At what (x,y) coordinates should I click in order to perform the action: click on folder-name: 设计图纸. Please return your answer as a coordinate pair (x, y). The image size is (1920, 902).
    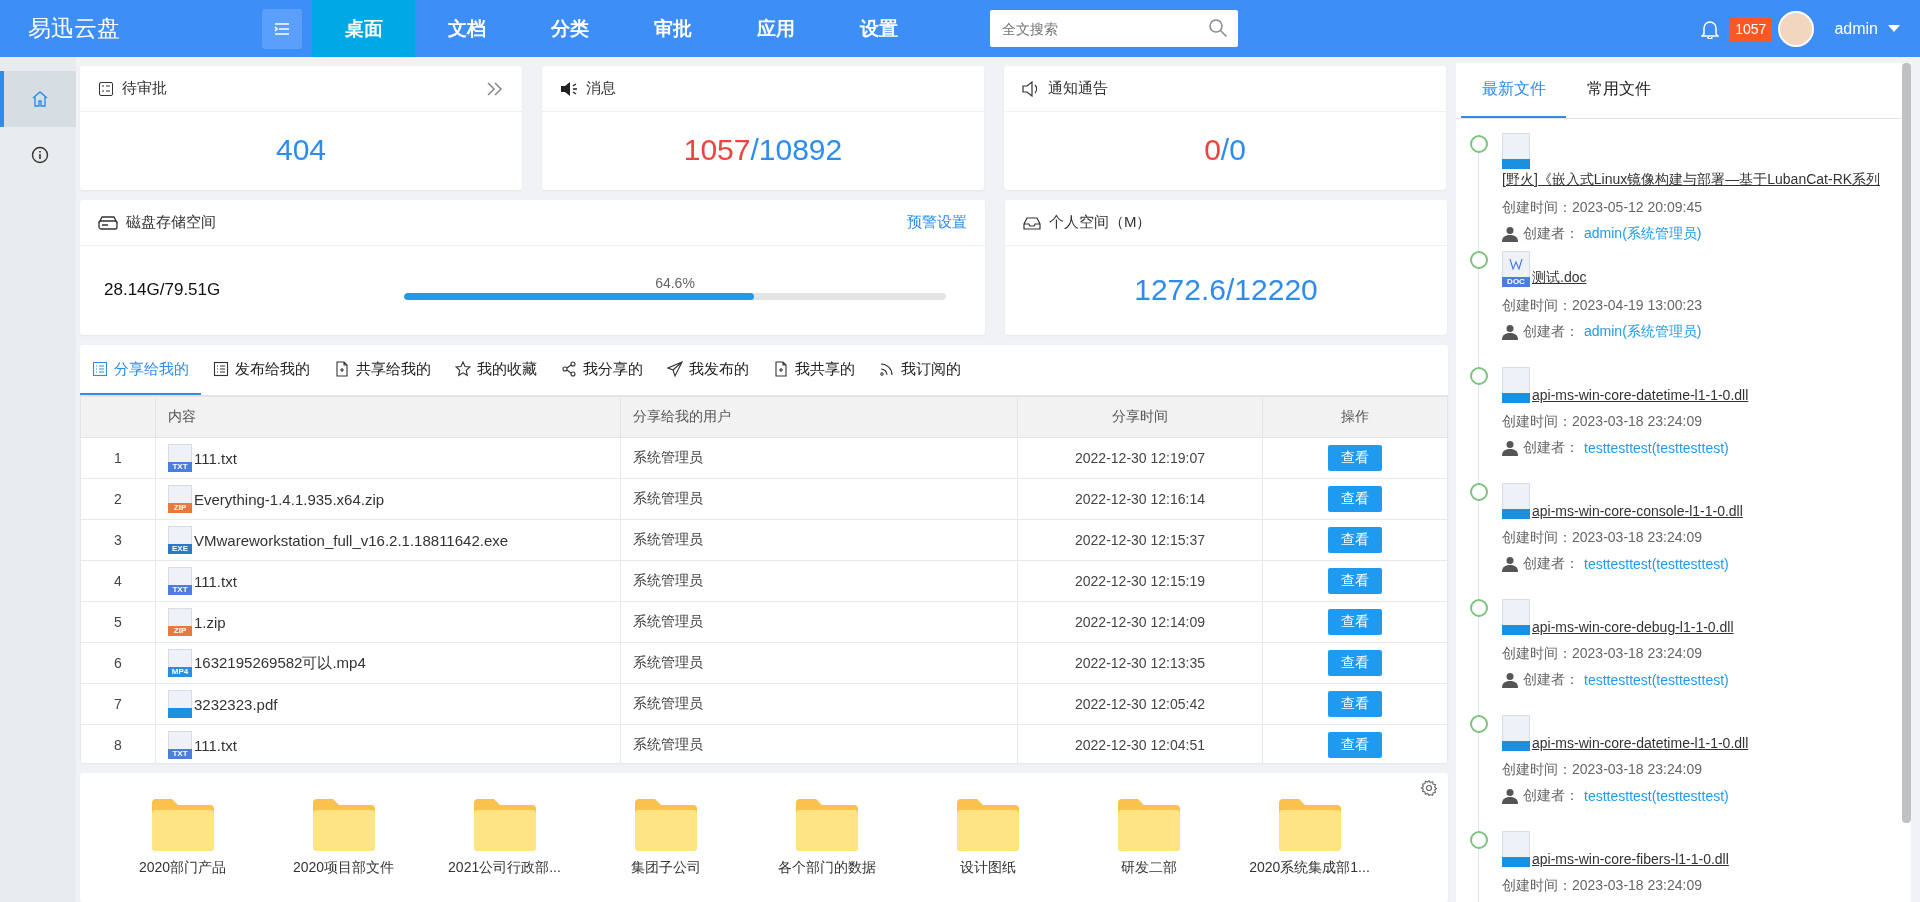
    Looking at the image, I should click on (987, 868).